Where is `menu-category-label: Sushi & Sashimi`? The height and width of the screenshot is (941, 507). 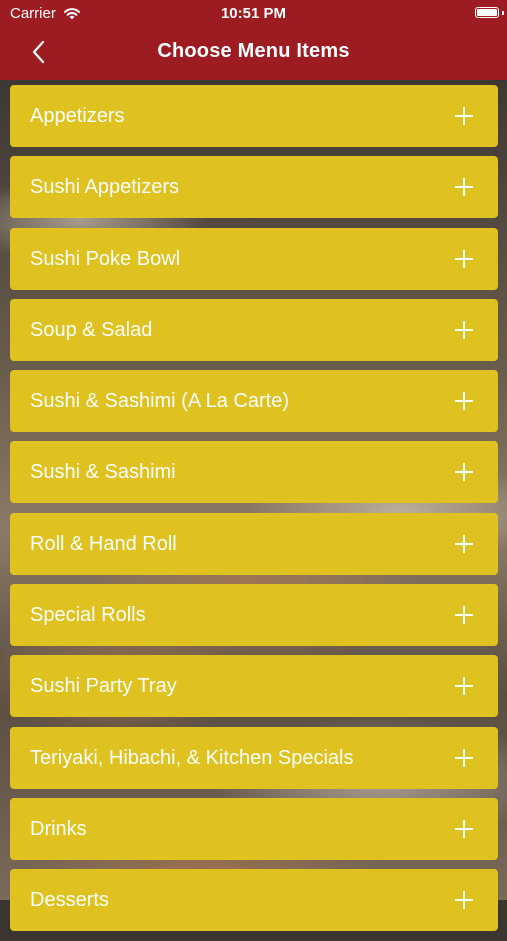 menu-category-label: Sushi & Sashimi is located at coordinates (103, 472).